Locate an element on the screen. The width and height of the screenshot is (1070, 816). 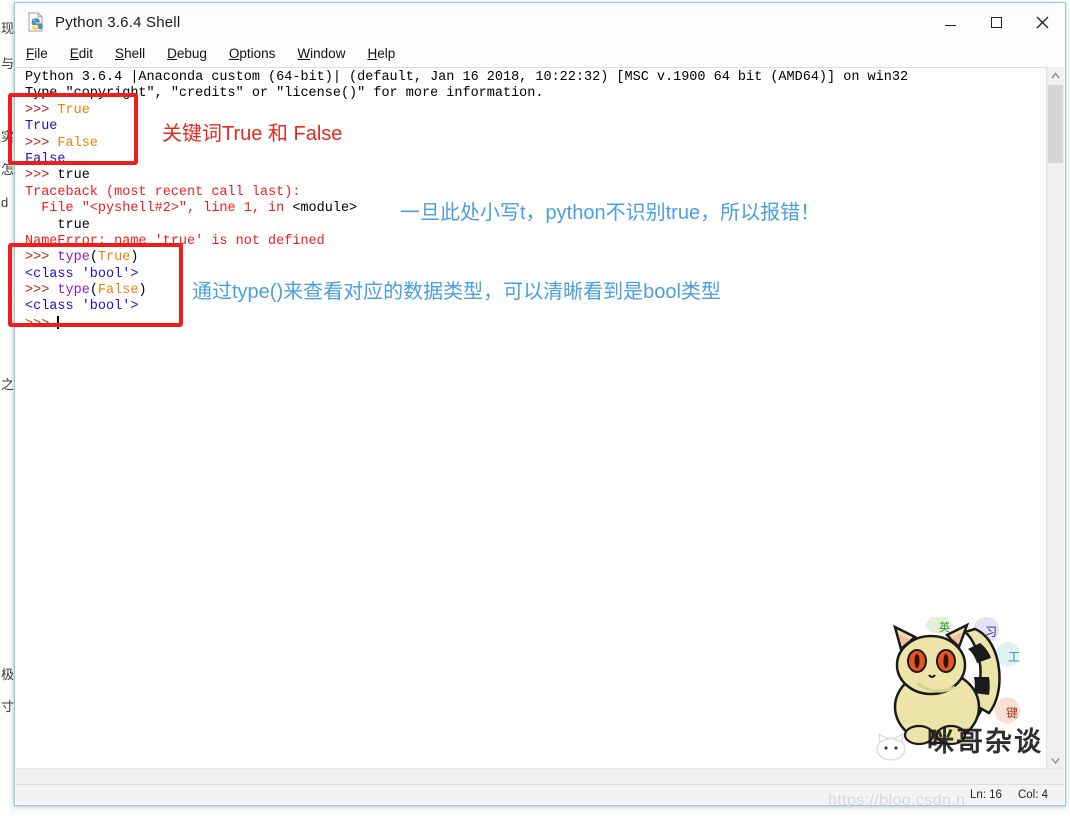
brand-watermark-text: 咪哥杂谈 is located at coordinates (985, 742).